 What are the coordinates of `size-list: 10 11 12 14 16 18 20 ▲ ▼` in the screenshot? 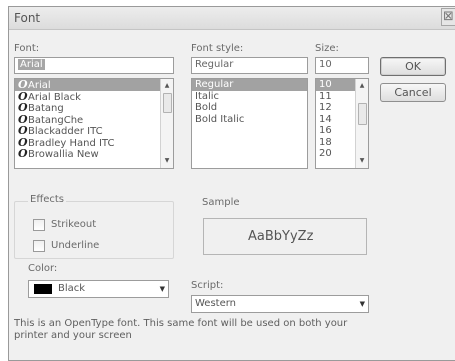 It's located at (342, 123).